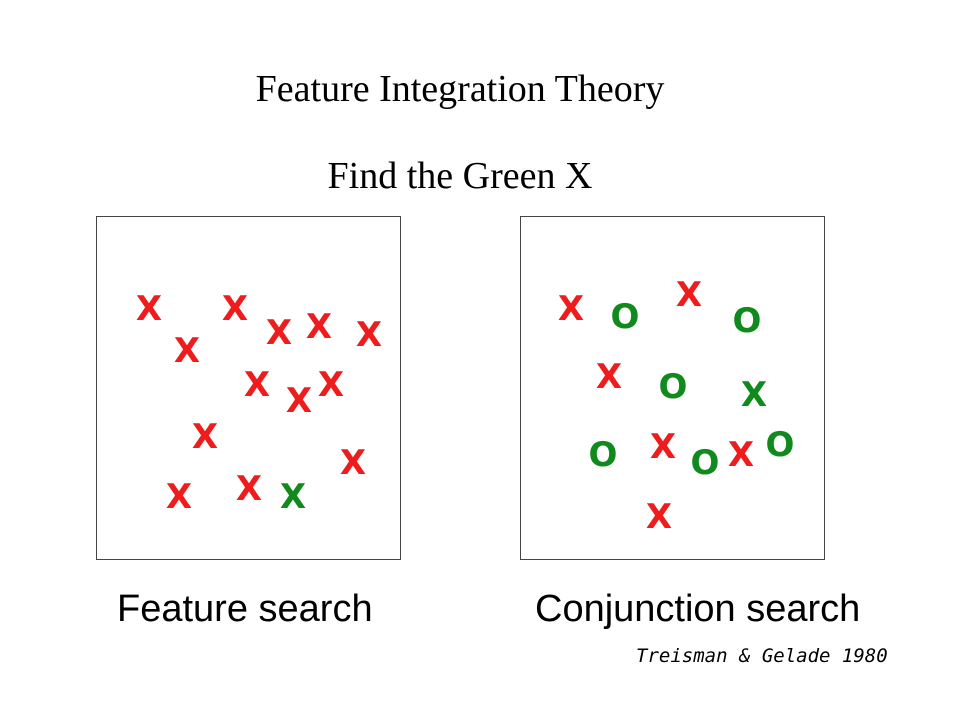 The image size is (960, 720). I want to click on main-title: Feature Integration Theory, so click(460, 89).